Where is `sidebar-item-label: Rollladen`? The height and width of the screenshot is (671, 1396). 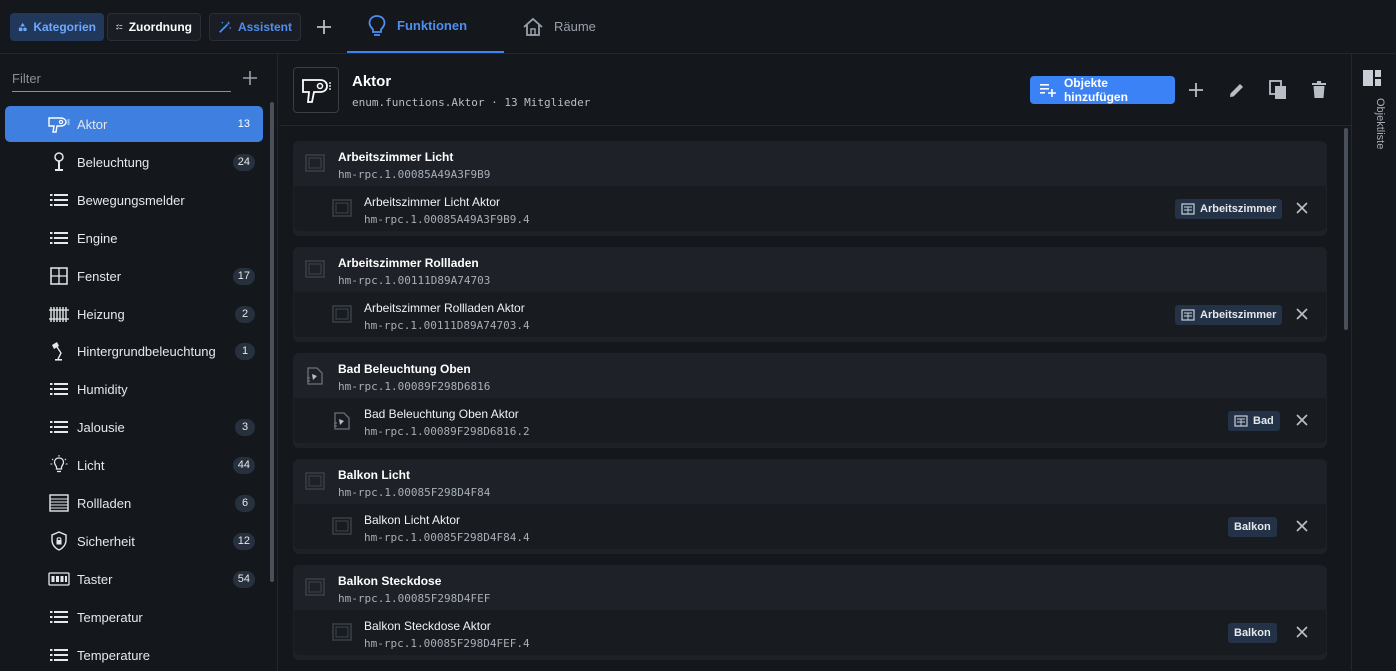 sidebar-item-label: Rollladen is located at coordinates (104, 503).